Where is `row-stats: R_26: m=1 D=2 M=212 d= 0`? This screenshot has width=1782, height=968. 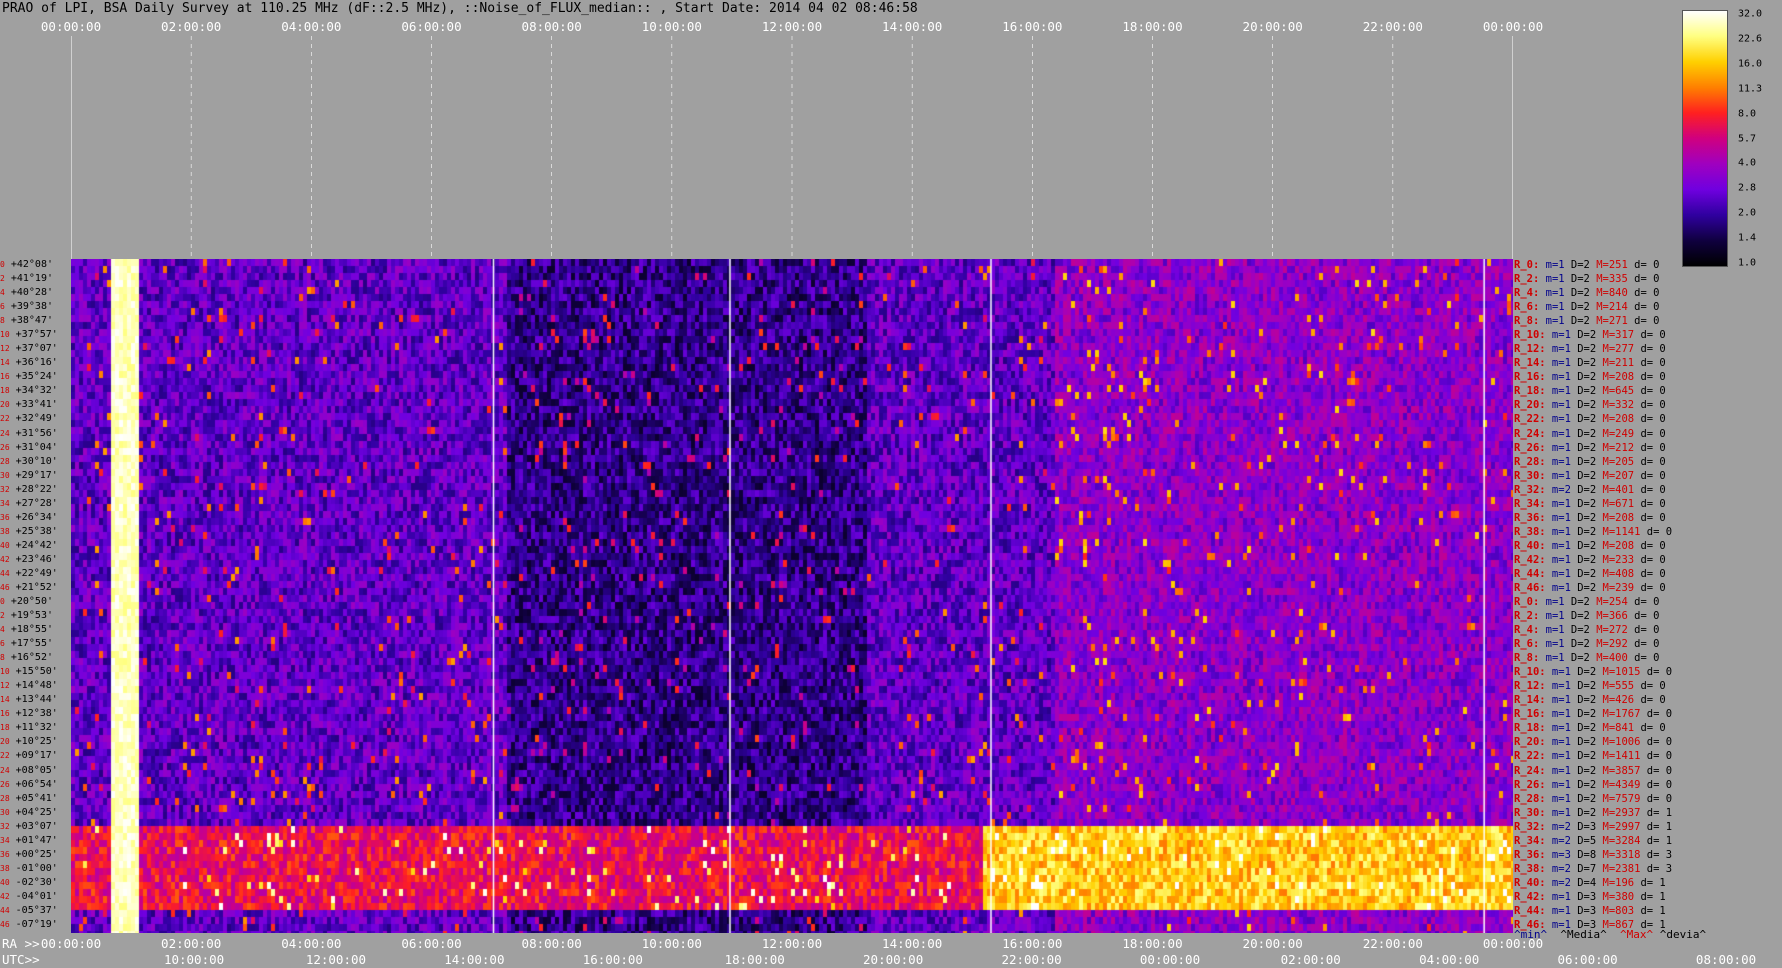 row-stats: R_26: m=1 D=2 M=212 d= 0 is located at coordinates (1590, 447).